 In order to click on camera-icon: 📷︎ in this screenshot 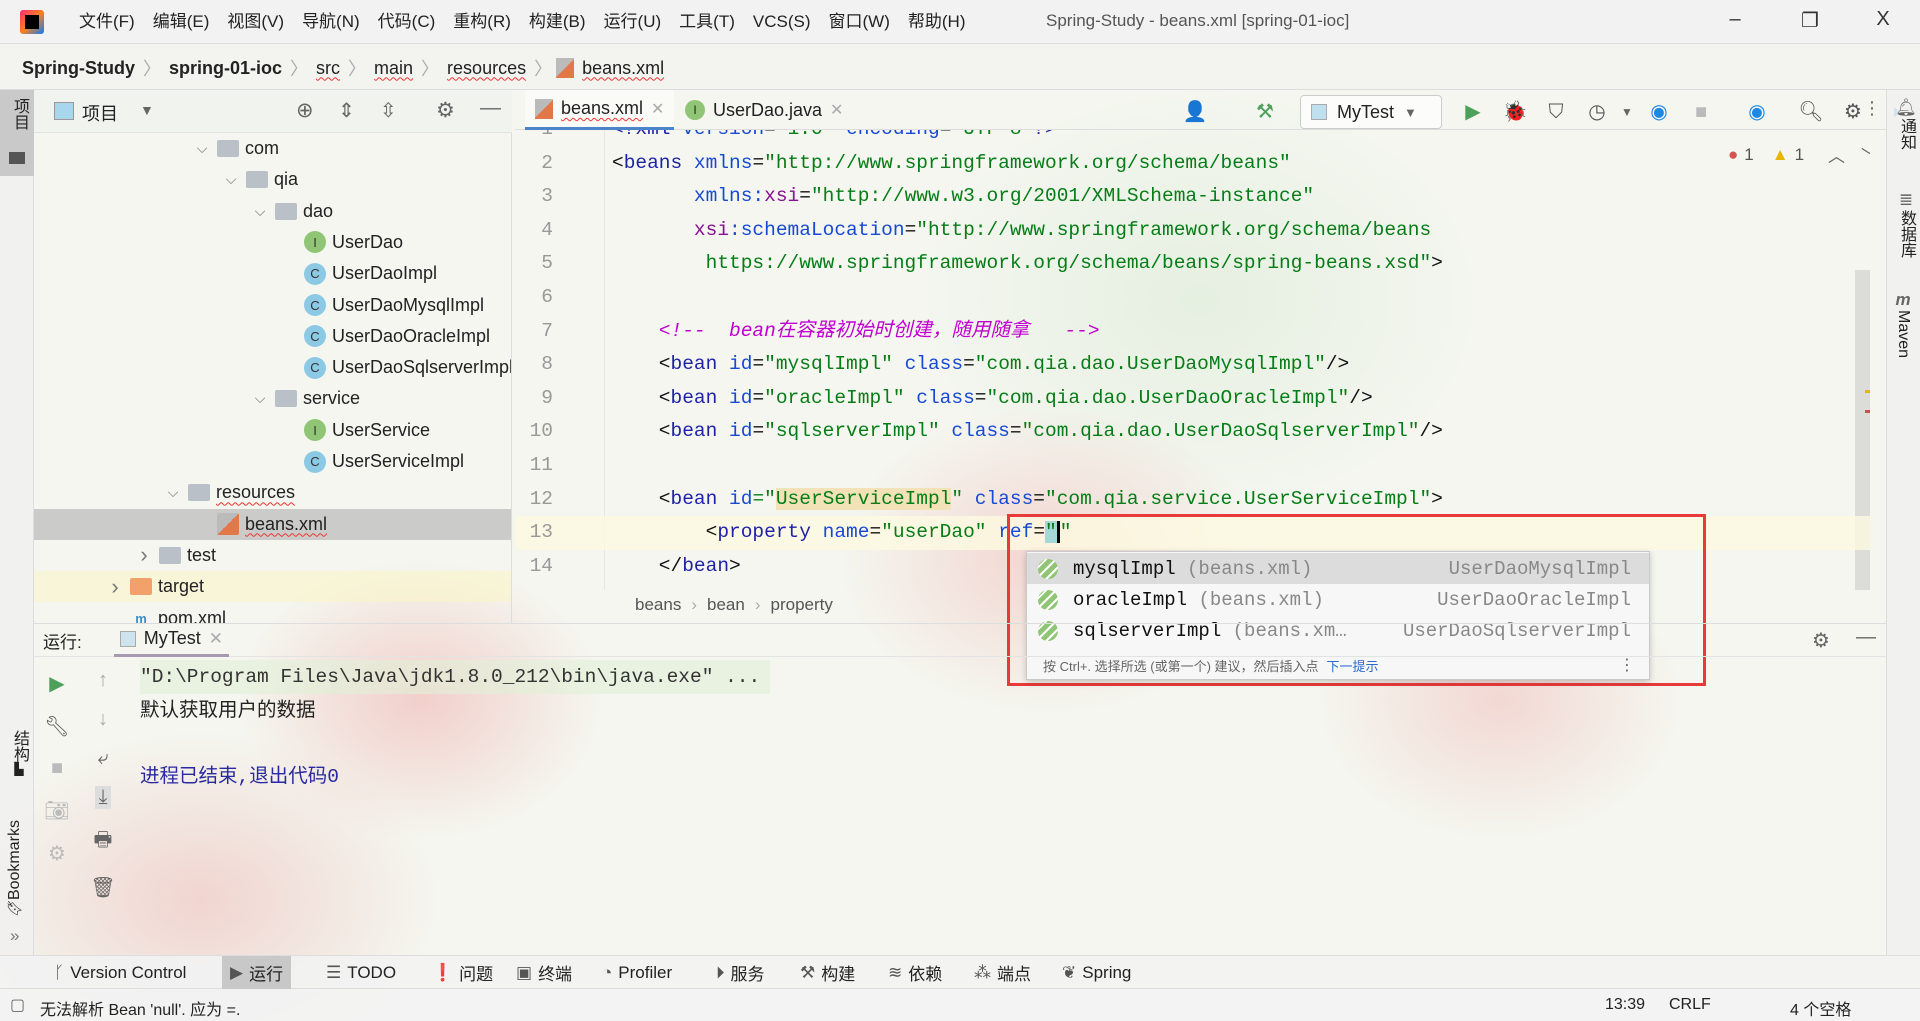, I will do `click(56, 810)`.